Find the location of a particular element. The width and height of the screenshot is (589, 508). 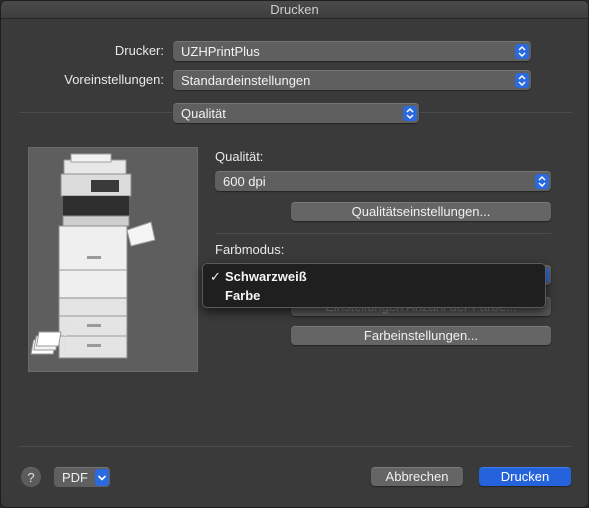

cancel-button: Abbrechen is located at coordinates (417, 476).